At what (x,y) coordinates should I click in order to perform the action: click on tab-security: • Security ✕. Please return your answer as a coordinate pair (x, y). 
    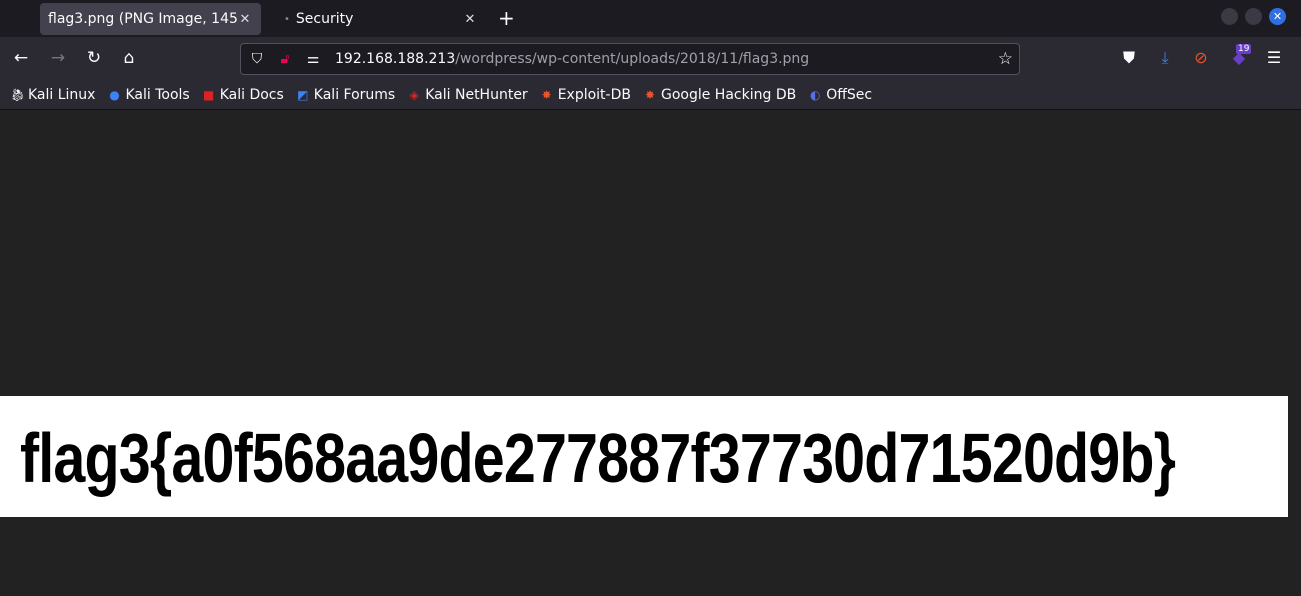
    Looking at the image, I should click on (381, 19).